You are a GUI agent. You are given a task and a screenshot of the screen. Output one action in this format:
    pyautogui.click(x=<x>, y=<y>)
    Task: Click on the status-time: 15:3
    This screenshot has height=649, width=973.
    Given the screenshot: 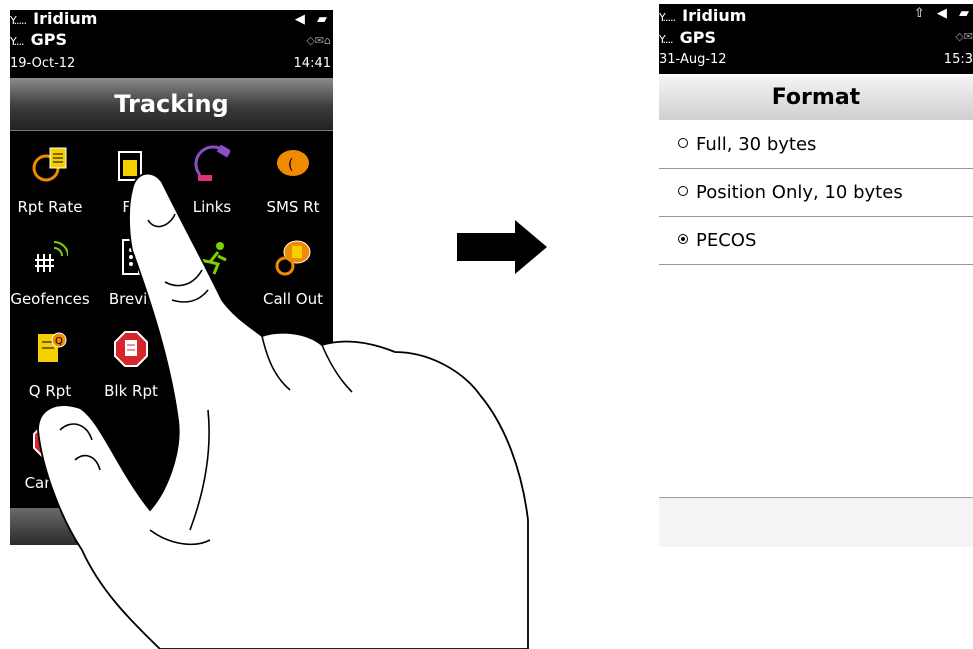 What is the action you would take?
    pyautogui.click(x=958, y=59)
    